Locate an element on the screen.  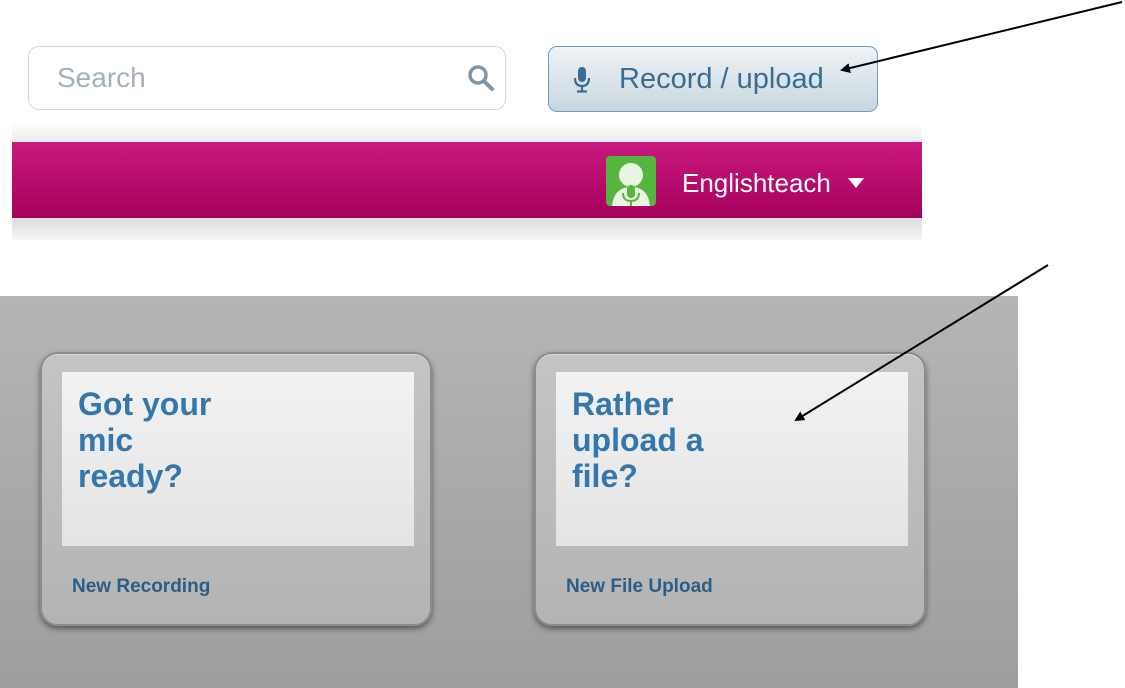
search-icon is located at coordinates (481, 78).